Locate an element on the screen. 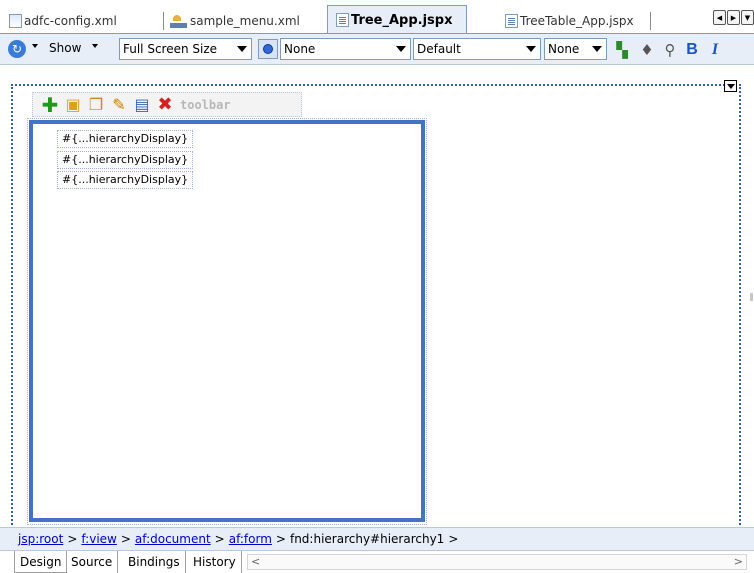 This screenshot has width=754, height=573. toolbar-facet-label: toolbar is located at coordinates (205, 104).